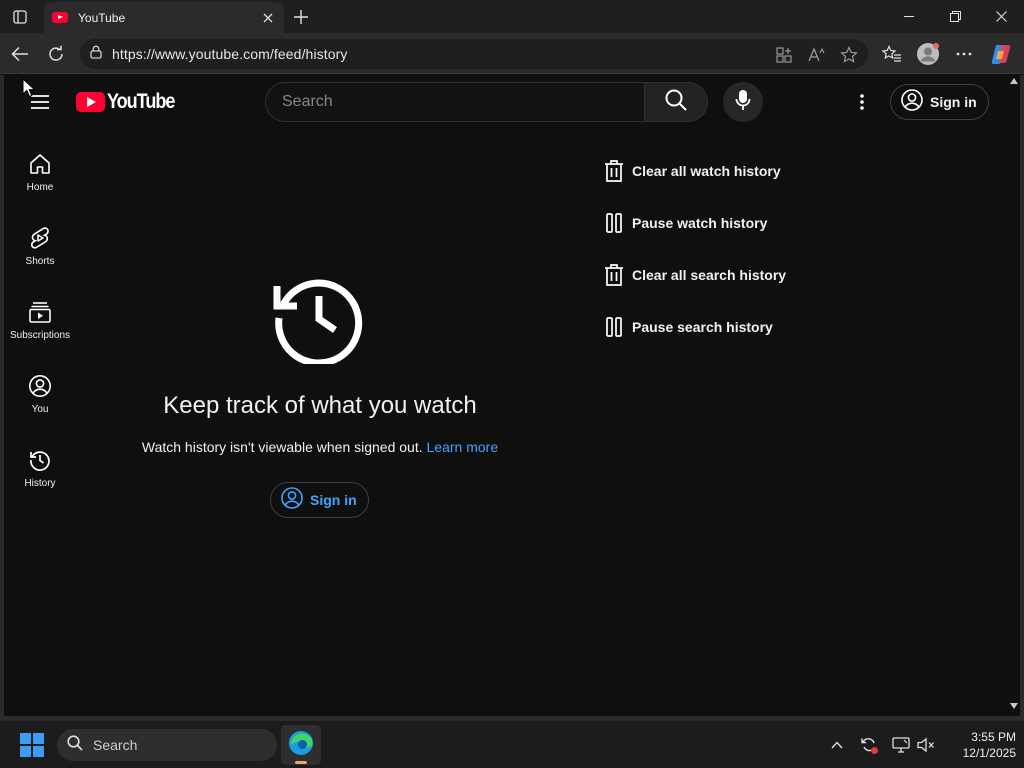  What do you see at coordinates (32, 745) in the screenshot?
I see `windows-start-icon` at bounding box center [32, 745].